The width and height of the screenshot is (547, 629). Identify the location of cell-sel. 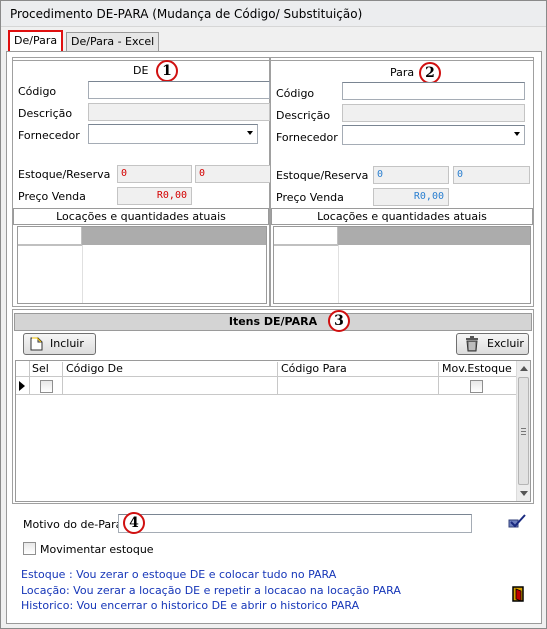
(46, 386).